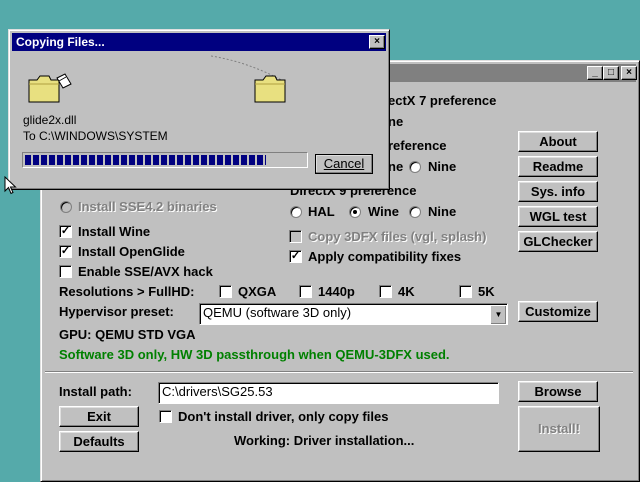  Describe the element at coordinates (127, 334) in the screenshot. I see `gpu-label: GPU: QEMU STD VGA` at that location.